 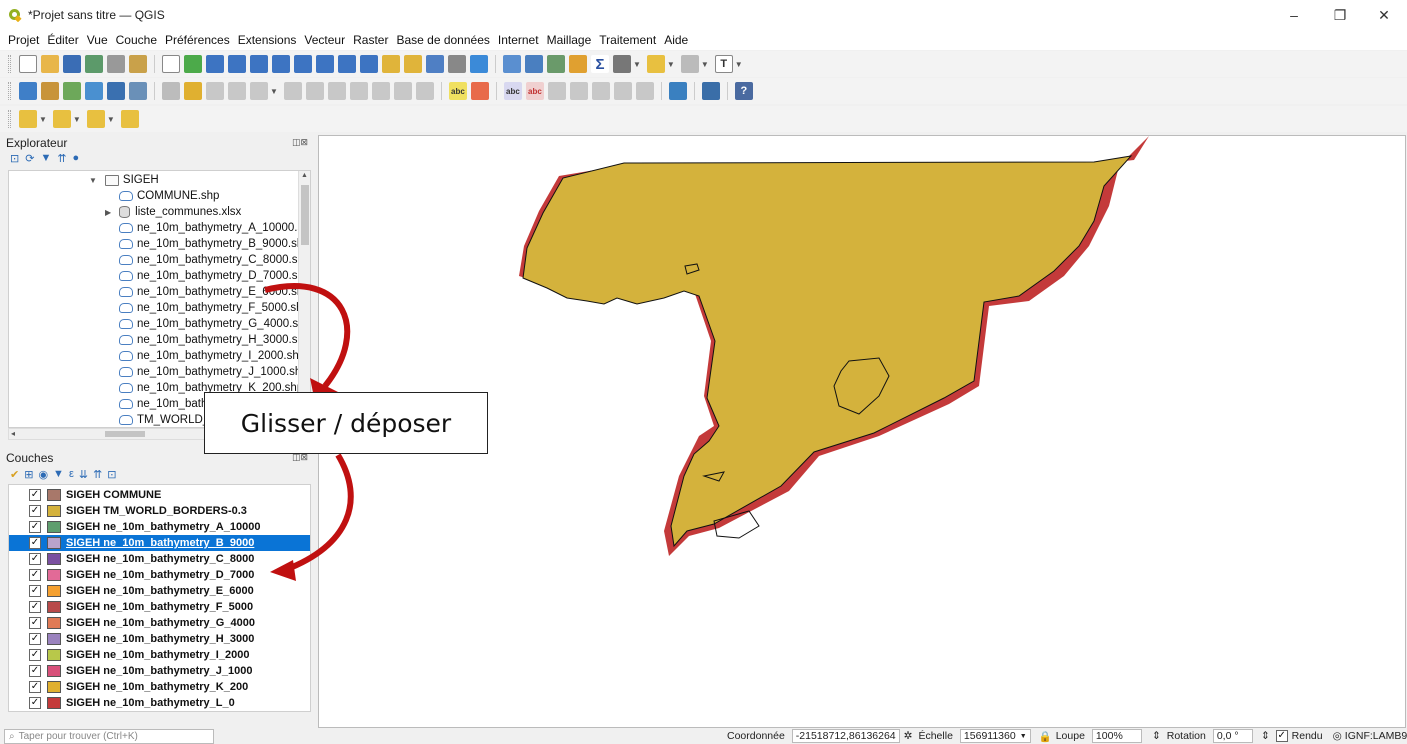 What do you see at coordinates (173, 212) in the screenshot?
I see `tree-item: ▶ liste_communes.xlsx` at bounding box center [173, 212].